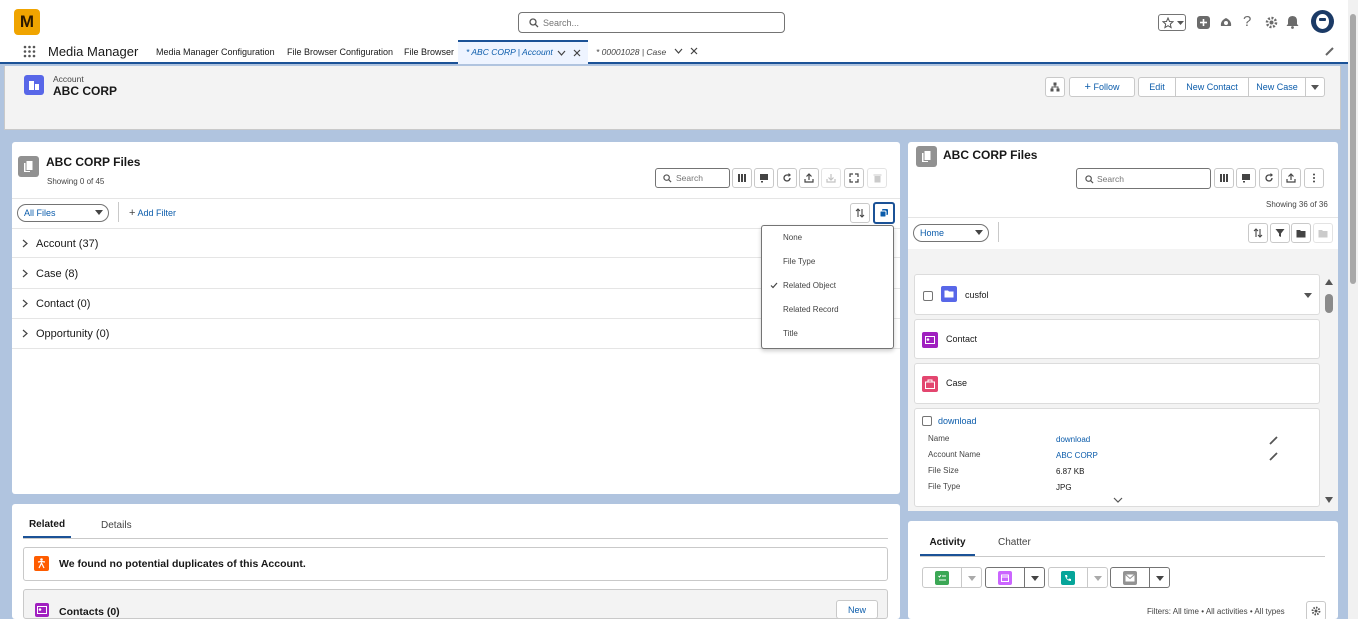  Describe the element at coordinates (1301, 233) in the screenshot. I see `folder-button` at that location.